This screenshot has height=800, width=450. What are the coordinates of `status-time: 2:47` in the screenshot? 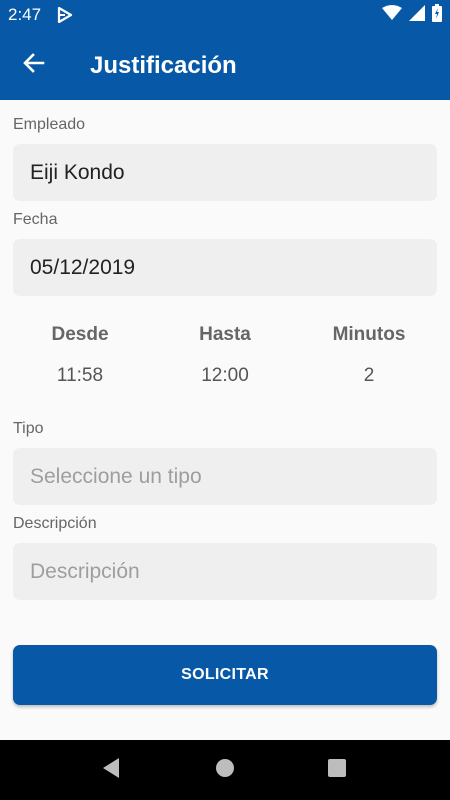 It's located at (25, 14).